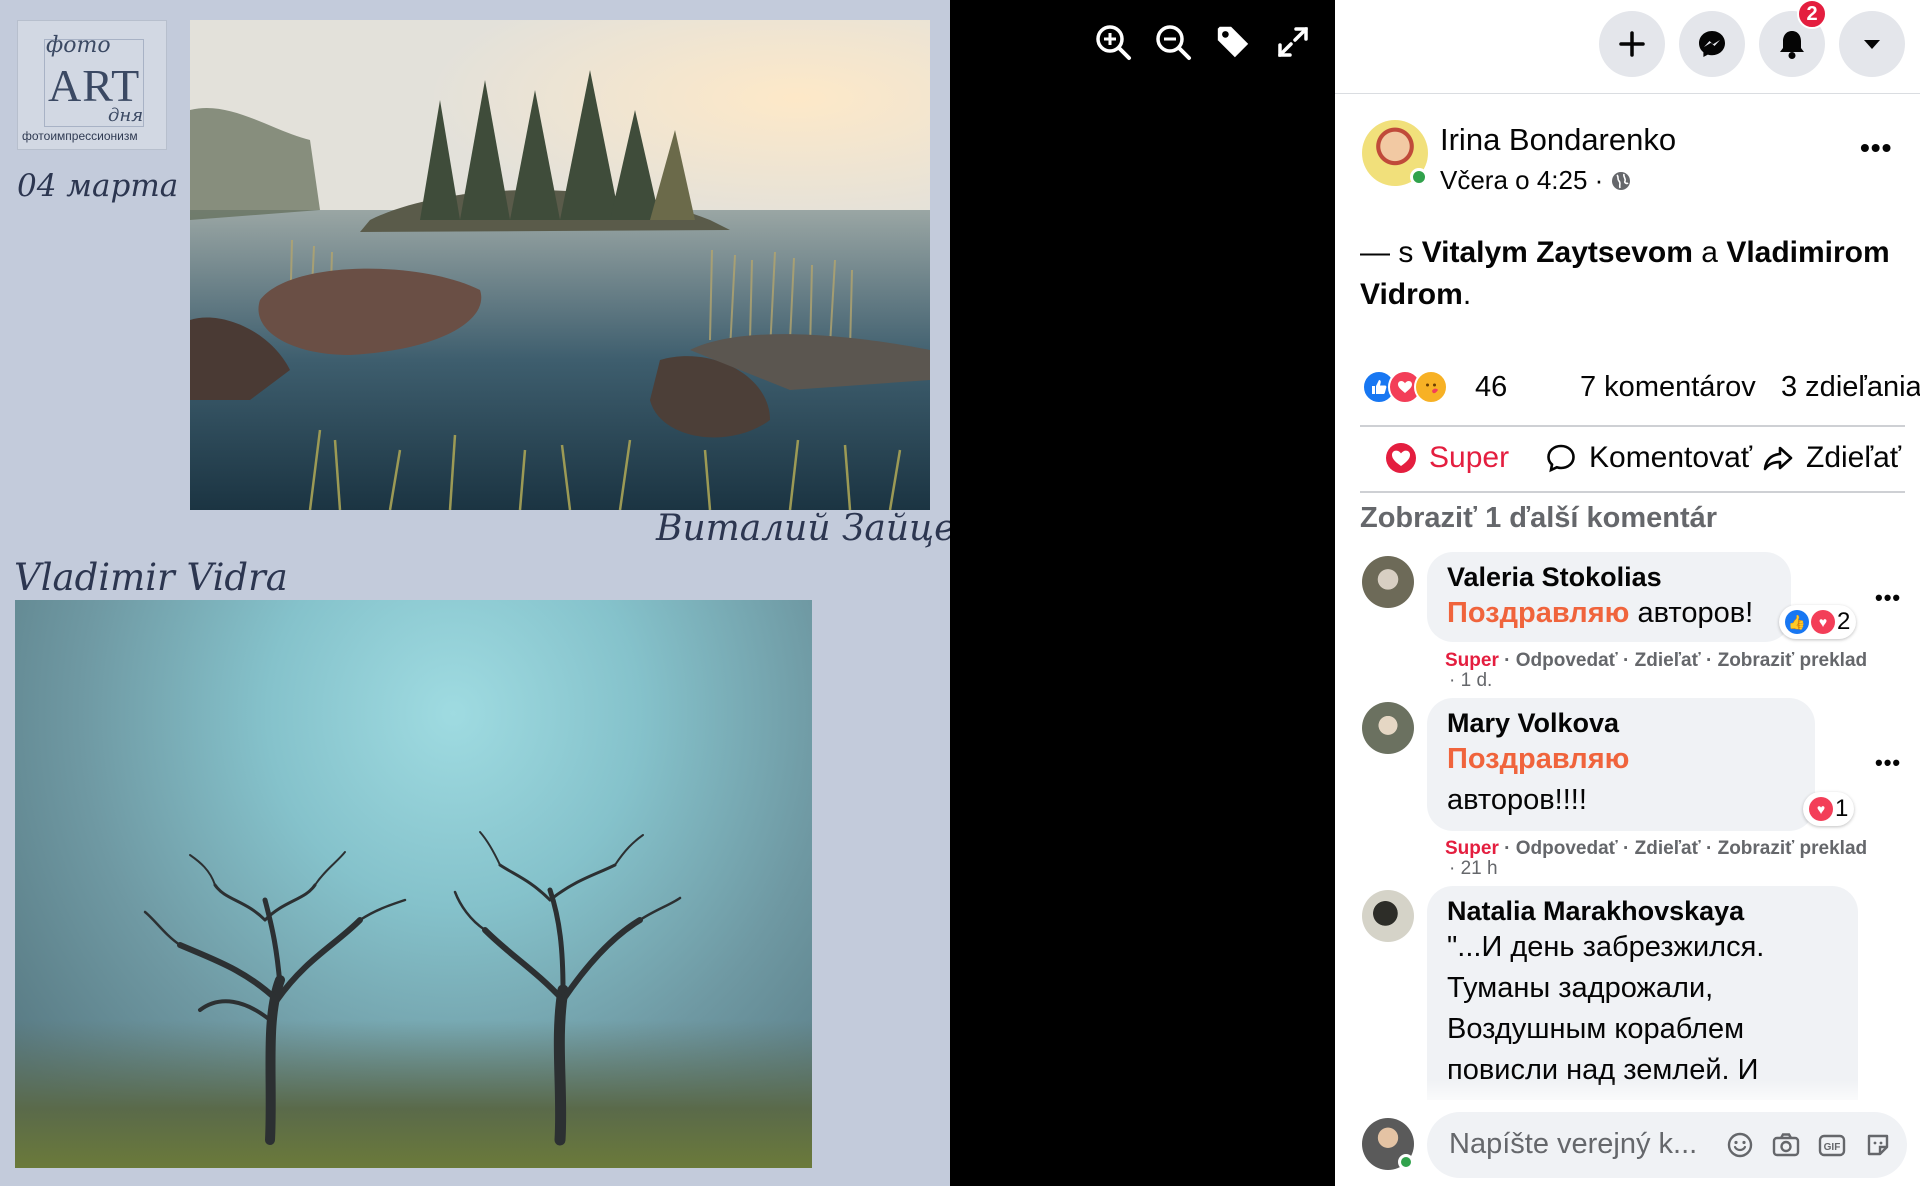 The width and height of the screenshot is (1920, 1186). What do you see at coordinates (413, 999) in the screenshot?
I see `misty-trees-art` at bounding box center [413, 999].